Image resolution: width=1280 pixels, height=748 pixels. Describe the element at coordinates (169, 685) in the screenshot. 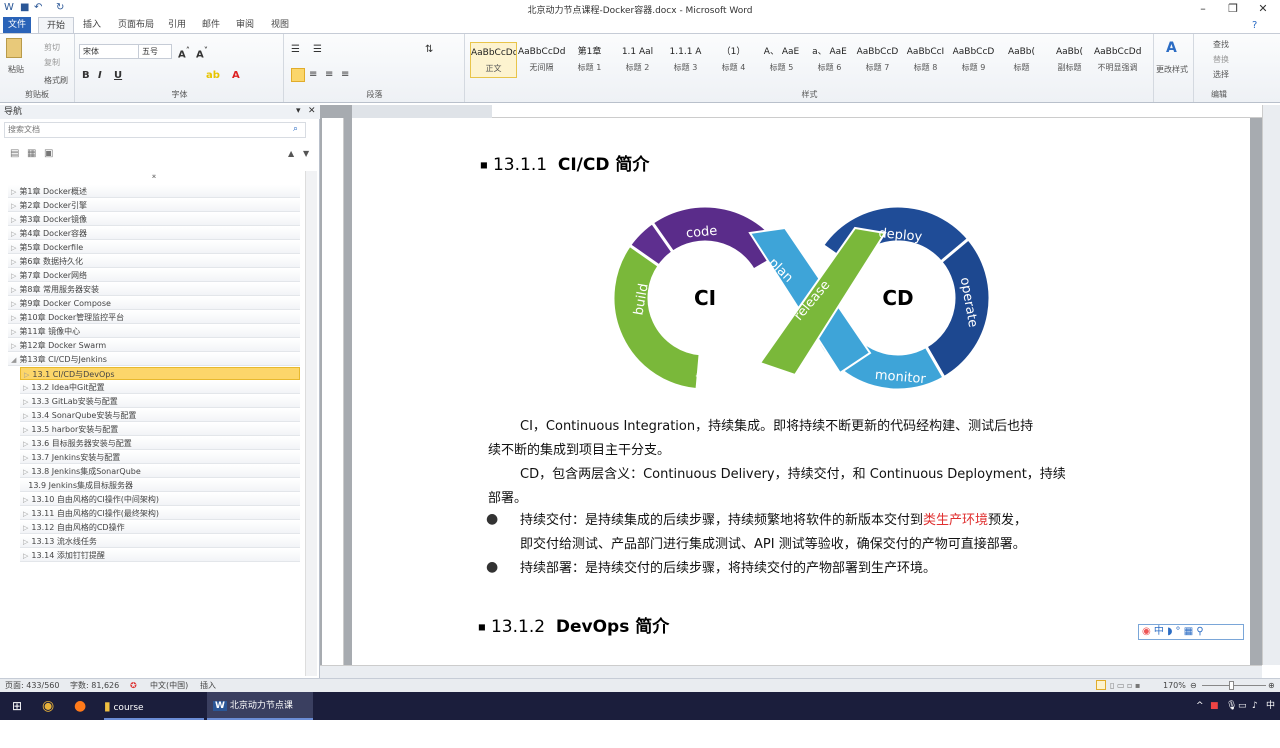

I see `language: 中文(中国)` at that location.